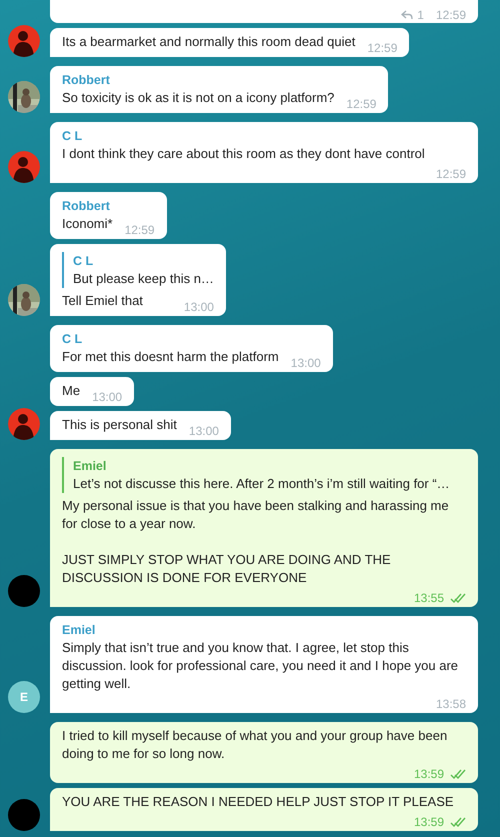 This screenshot has height=837, width=500. Describe the element at coordinates (258, 802) in the screenshot. I see `message-text: YOU ARE THE REASON I NEEDED HELP JUST STOP IT PLEASE` at that location.